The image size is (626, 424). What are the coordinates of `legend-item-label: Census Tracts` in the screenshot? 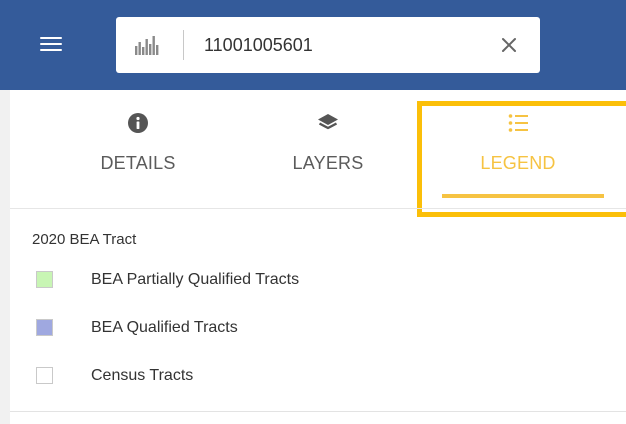 It's located at (142, 375).